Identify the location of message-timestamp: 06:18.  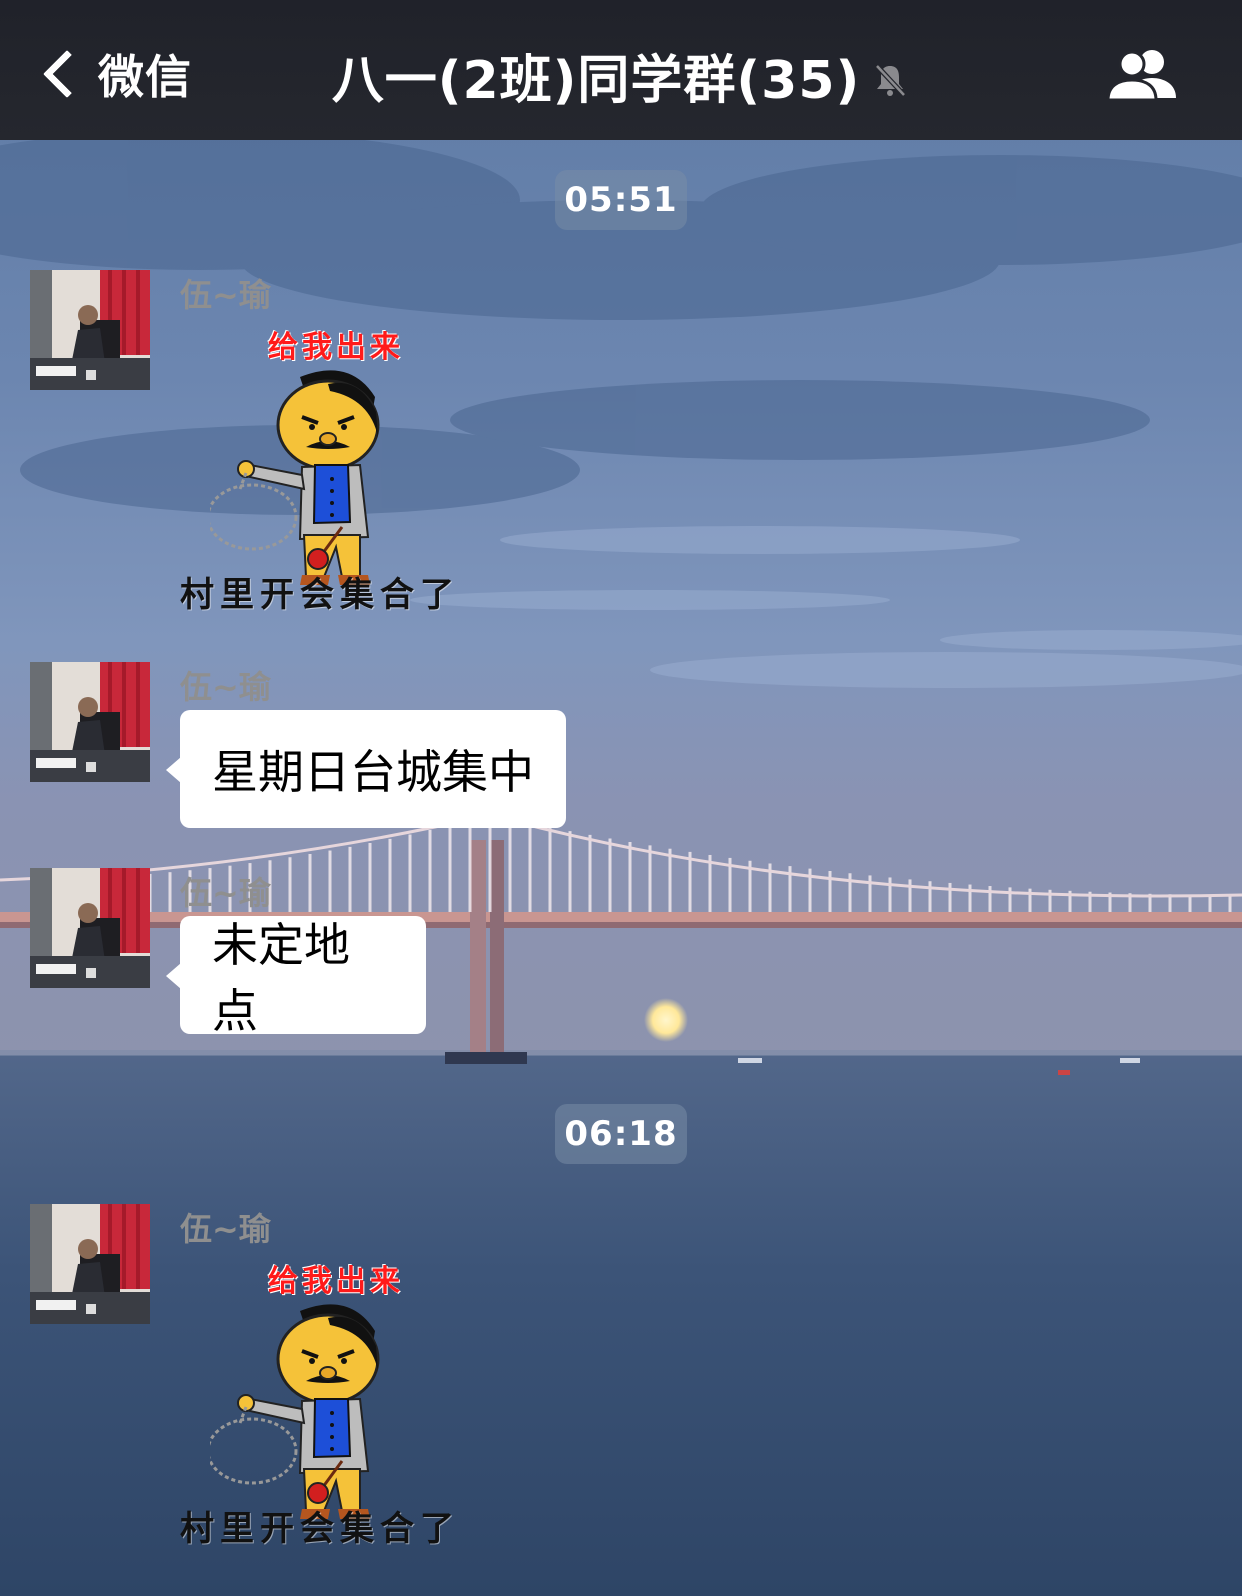
(621, 1134).